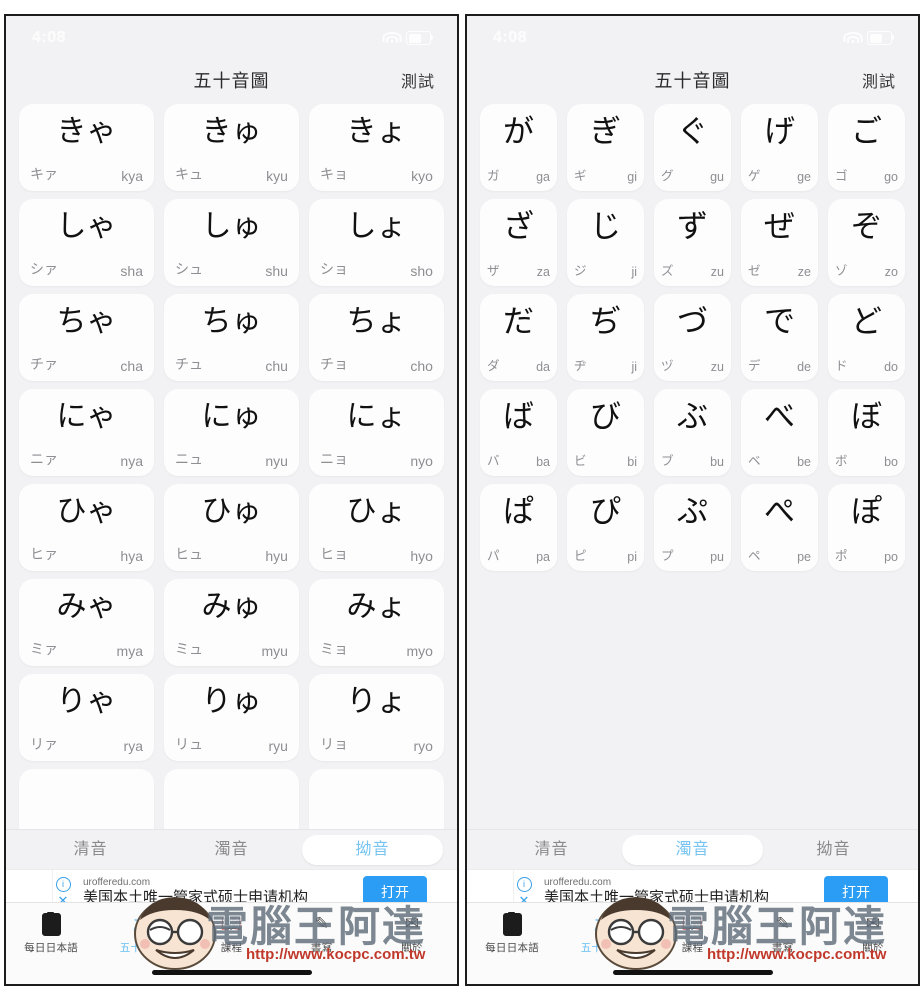 This screenshot has height=1000, width=924. What do you see at coordinates (866, 432) in the screenshot?
I see `kana-cell: ぼボ bo` at bounding box center [866, 432].